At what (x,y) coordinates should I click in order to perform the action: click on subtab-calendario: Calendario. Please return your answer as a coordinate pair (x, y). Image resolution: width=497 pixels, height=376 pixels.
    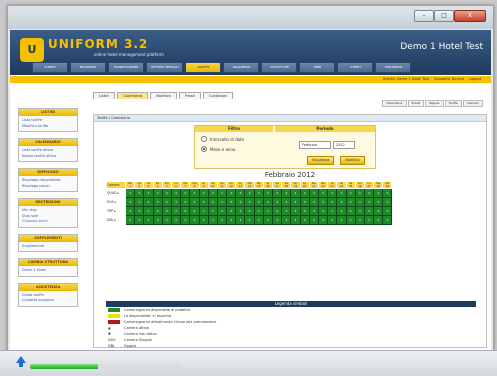
    Looking at the image, I should click on (394, 103).